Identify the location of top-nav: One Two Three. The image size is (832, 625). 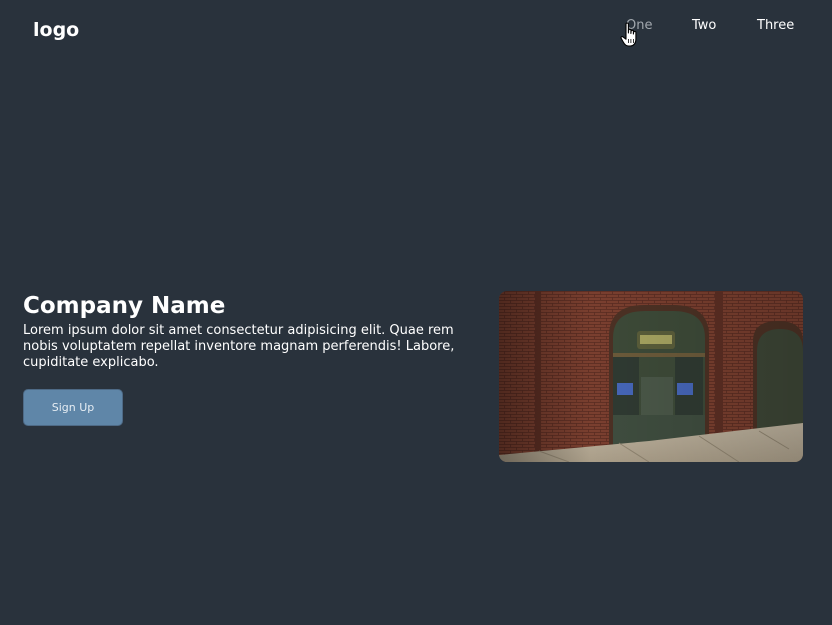
(416, 26).